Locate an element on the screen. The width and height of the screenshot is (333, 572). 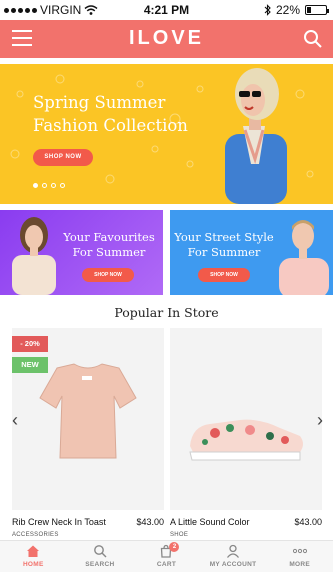
promo-street-style-shop-now-button: SHOP NOW is located at coordinates (224, 275).